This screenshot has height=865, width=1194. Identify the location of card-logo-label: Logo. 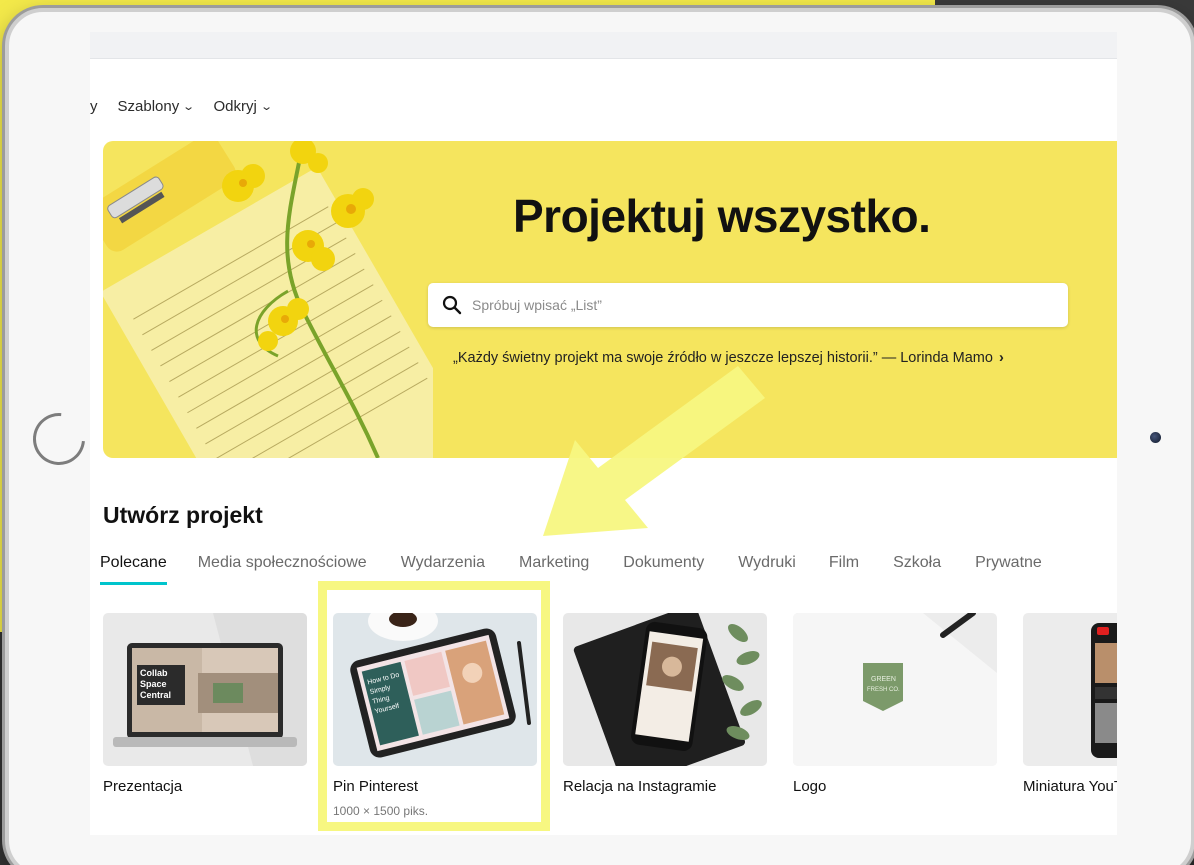
(810, 786).